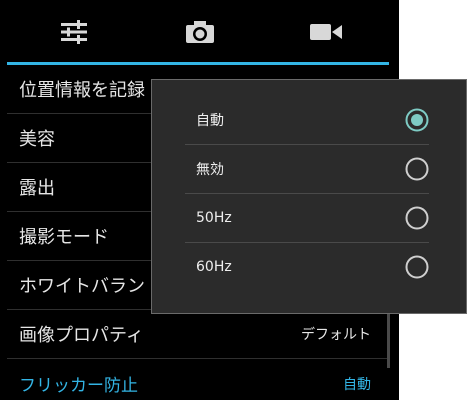 The height and width of the screenshot is (400, 469). What do you see at coordinates (210, 121) in the screenshot?
I see `option-label: 自動` at bounding box center [210, 121].